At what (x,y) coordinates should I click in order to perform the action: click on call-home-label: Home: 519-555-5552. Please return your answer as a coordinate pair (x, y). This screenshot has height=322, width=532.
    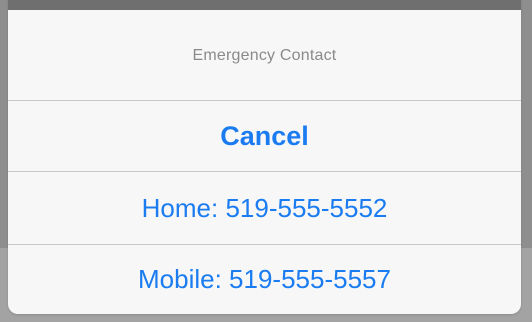
    Looking at the image, I should click on (264, 207).